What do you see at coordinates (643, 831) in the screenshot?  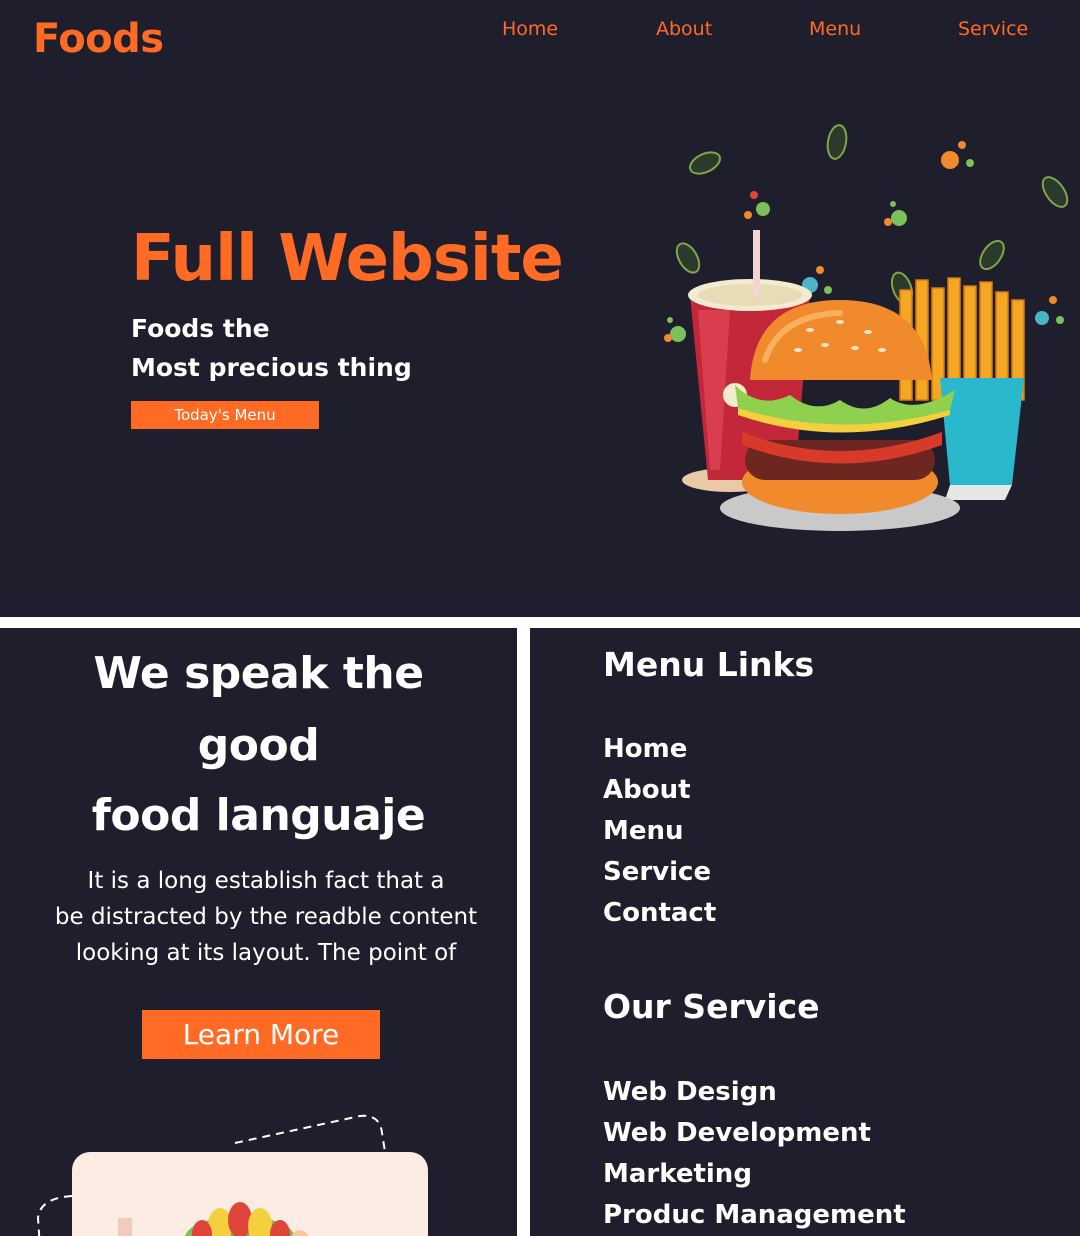 I see `footer-link-menu: Menu` at bounding box center [643, 831].